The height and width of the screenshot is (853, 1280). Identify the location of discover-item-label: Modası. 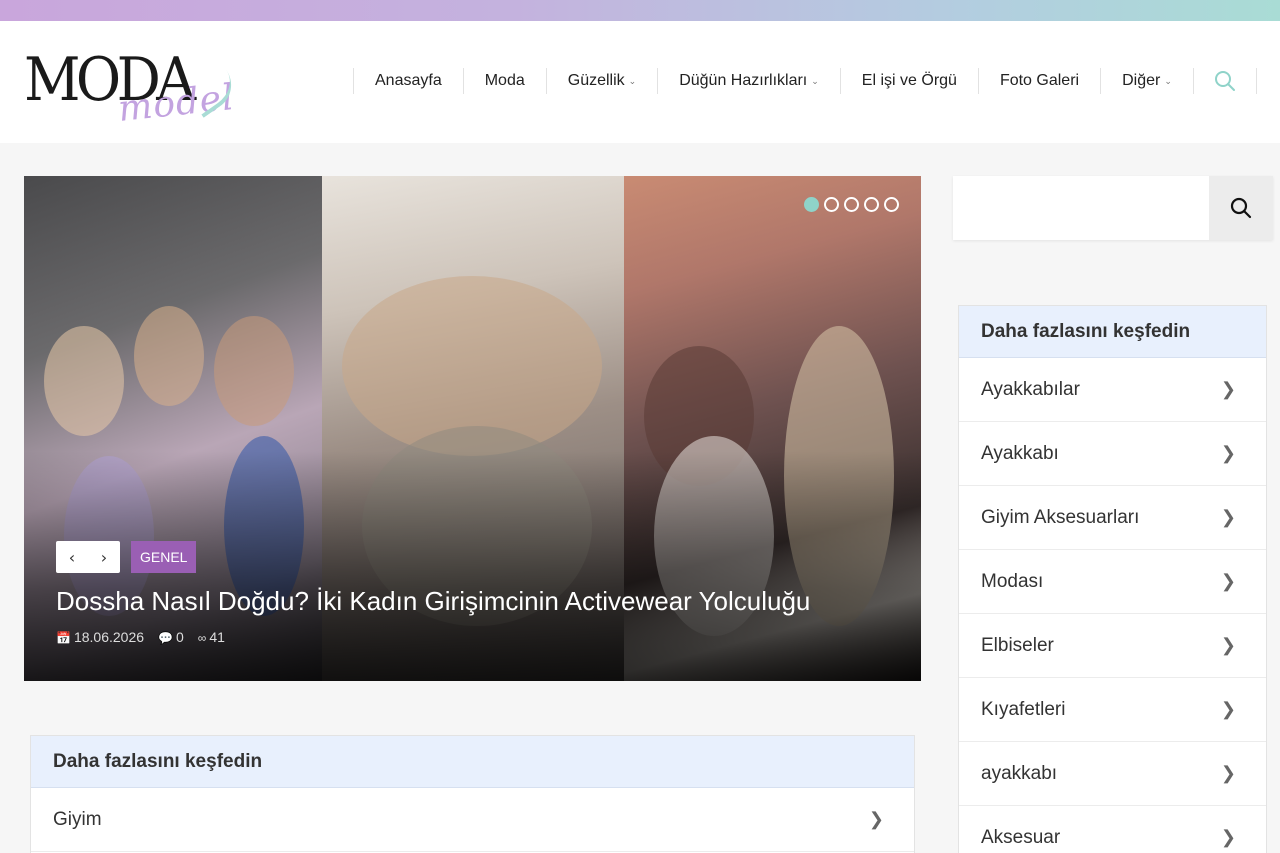
(1012, 581).